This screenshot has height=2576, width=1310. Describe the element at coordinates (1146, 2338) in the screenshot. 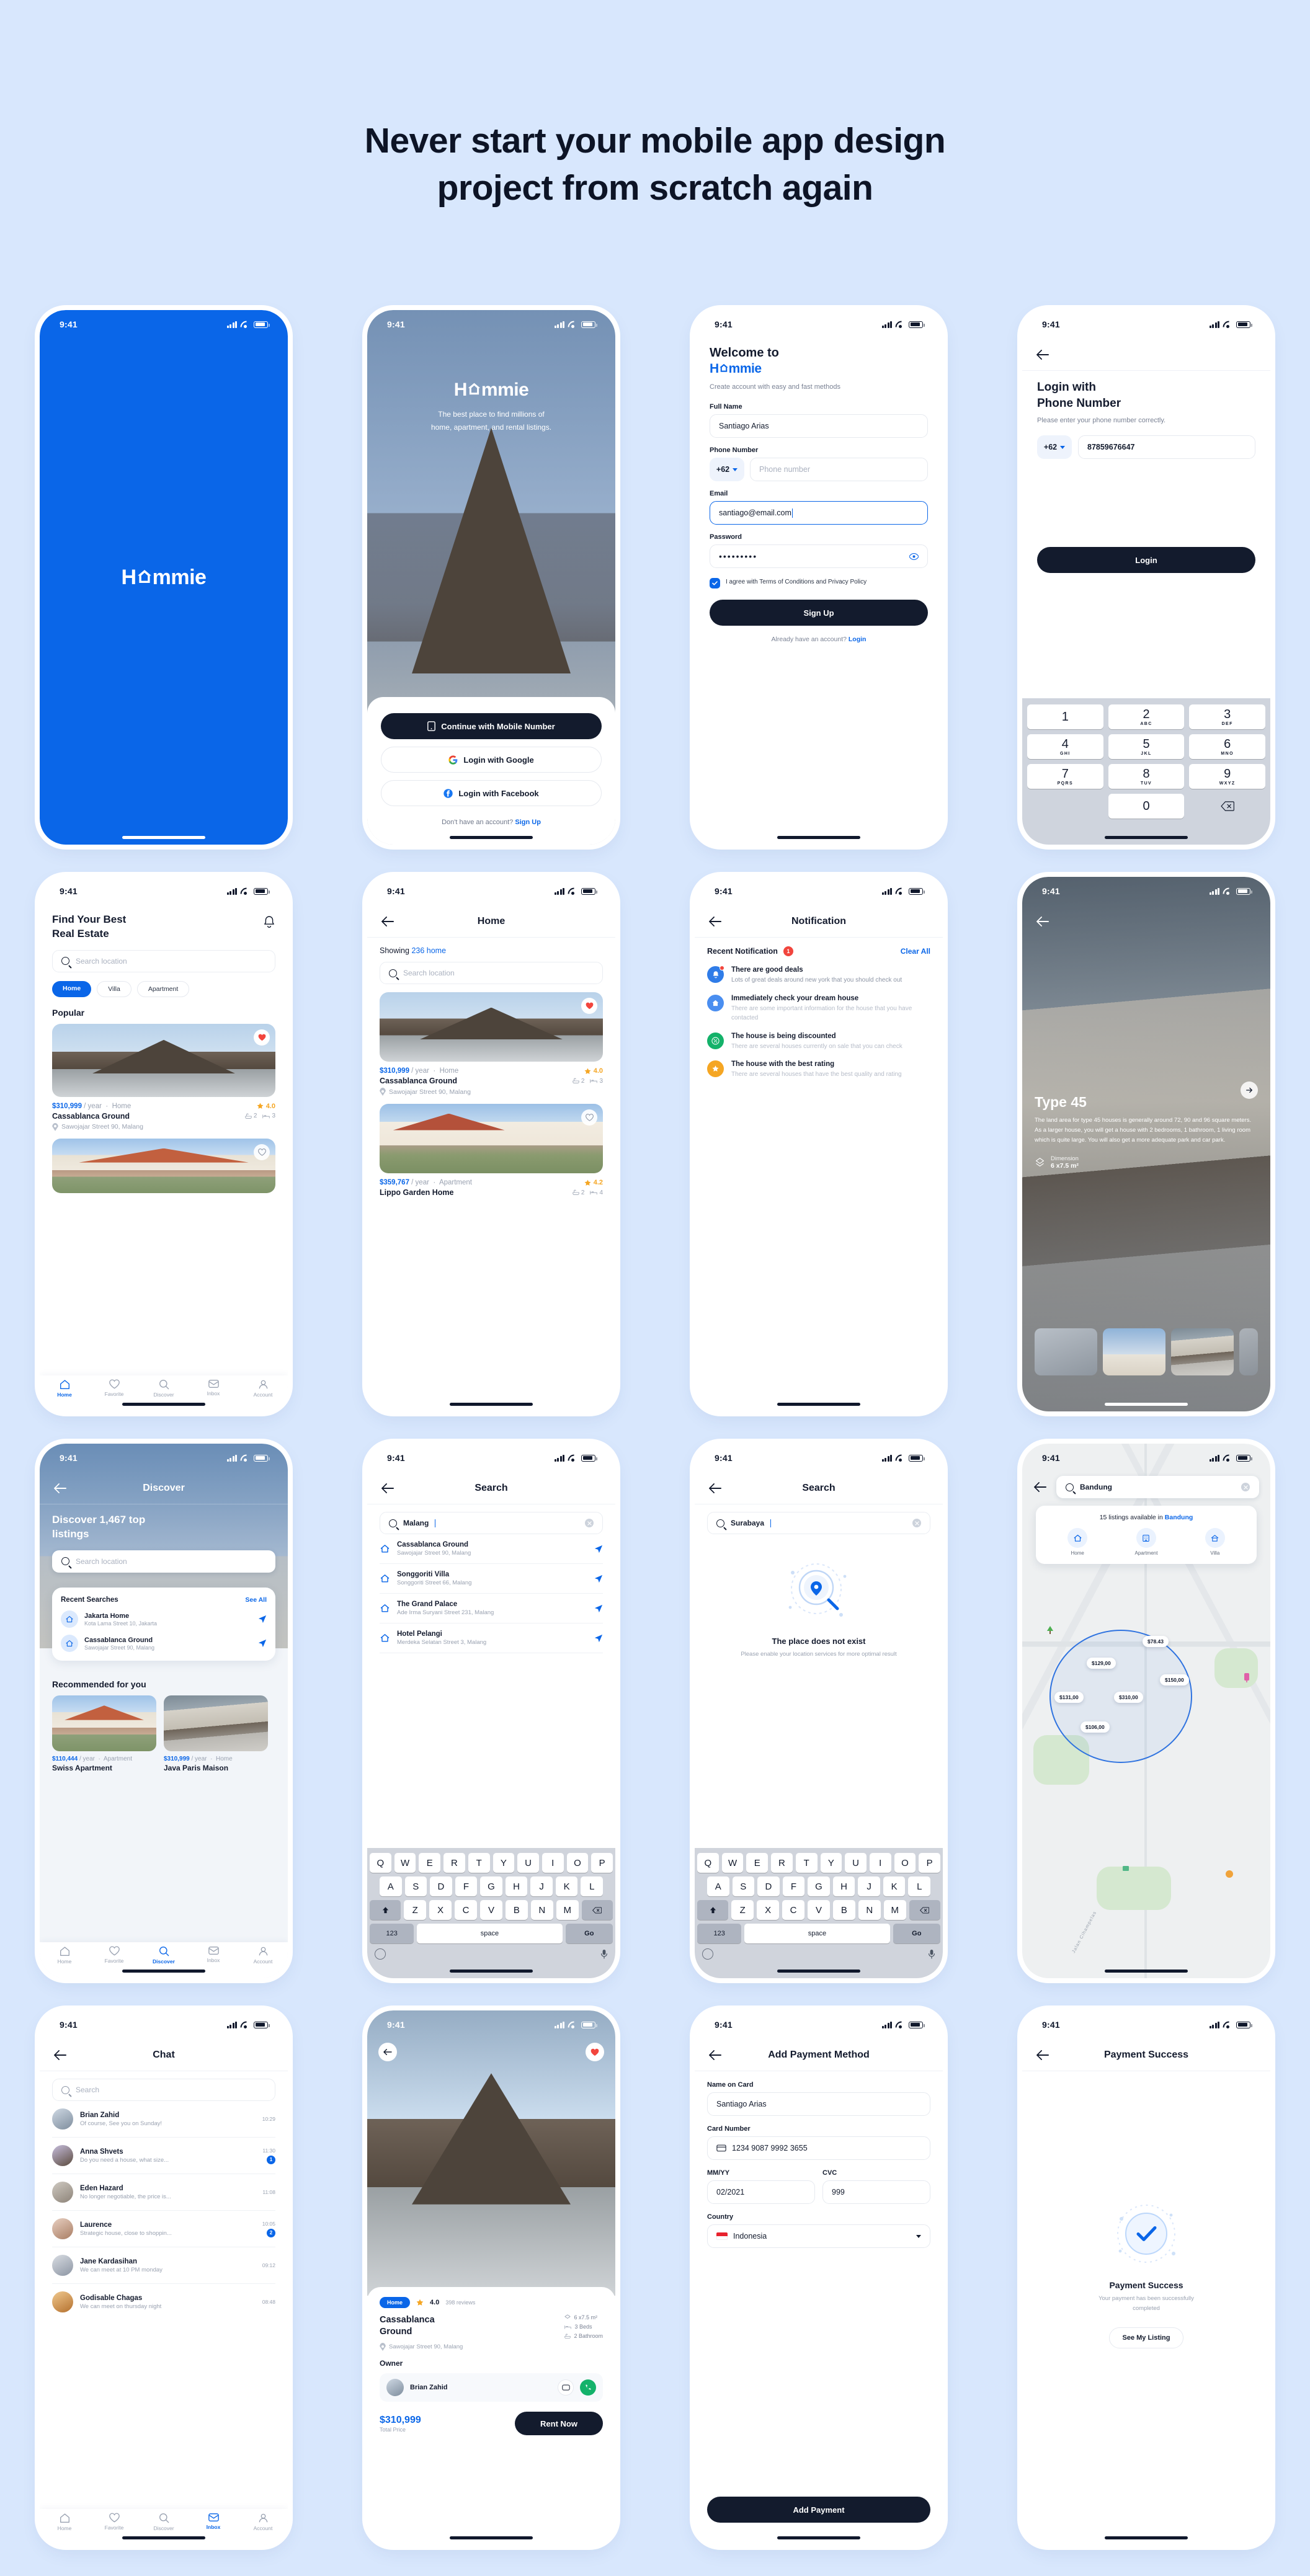

I see `see-my-listing-button: See My Listing` at that location.